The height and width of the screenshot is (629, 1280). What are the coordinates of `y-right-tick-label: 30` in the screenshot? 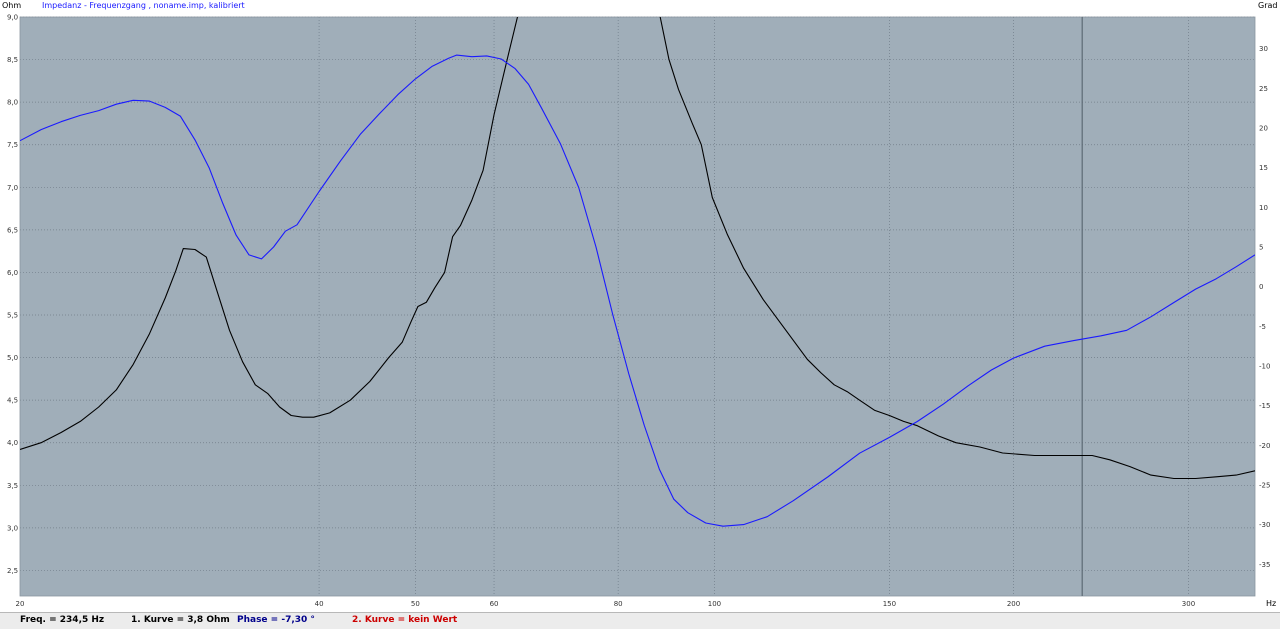 It's located at (1263, 49).